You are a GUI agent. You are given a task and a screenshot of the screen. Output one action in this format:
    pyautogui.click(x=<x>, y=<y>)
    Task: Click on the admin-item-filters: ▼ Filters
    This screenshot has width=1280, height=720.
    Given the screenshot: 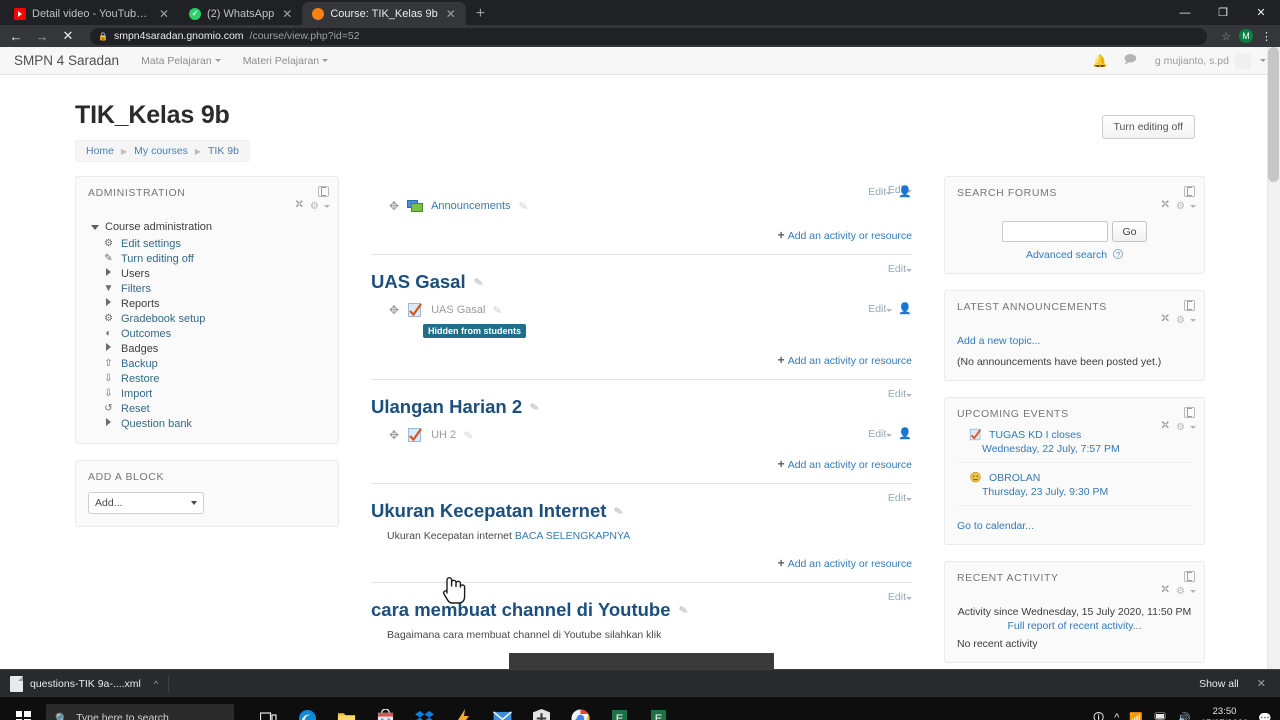 What is the action you would take?
    pyautogui.click(x=207, y=288)
    